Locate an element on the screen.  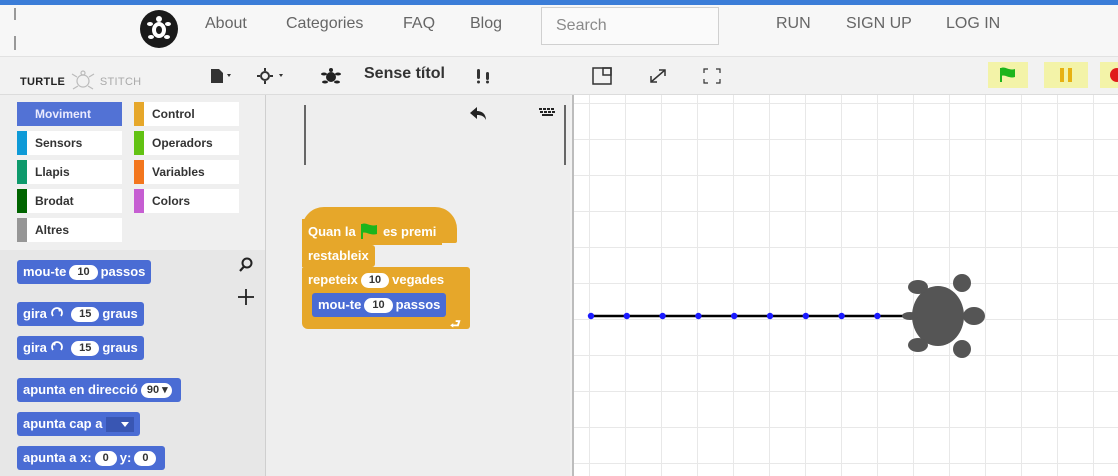
stage-normal-icon is located at coordinates (602, 75).